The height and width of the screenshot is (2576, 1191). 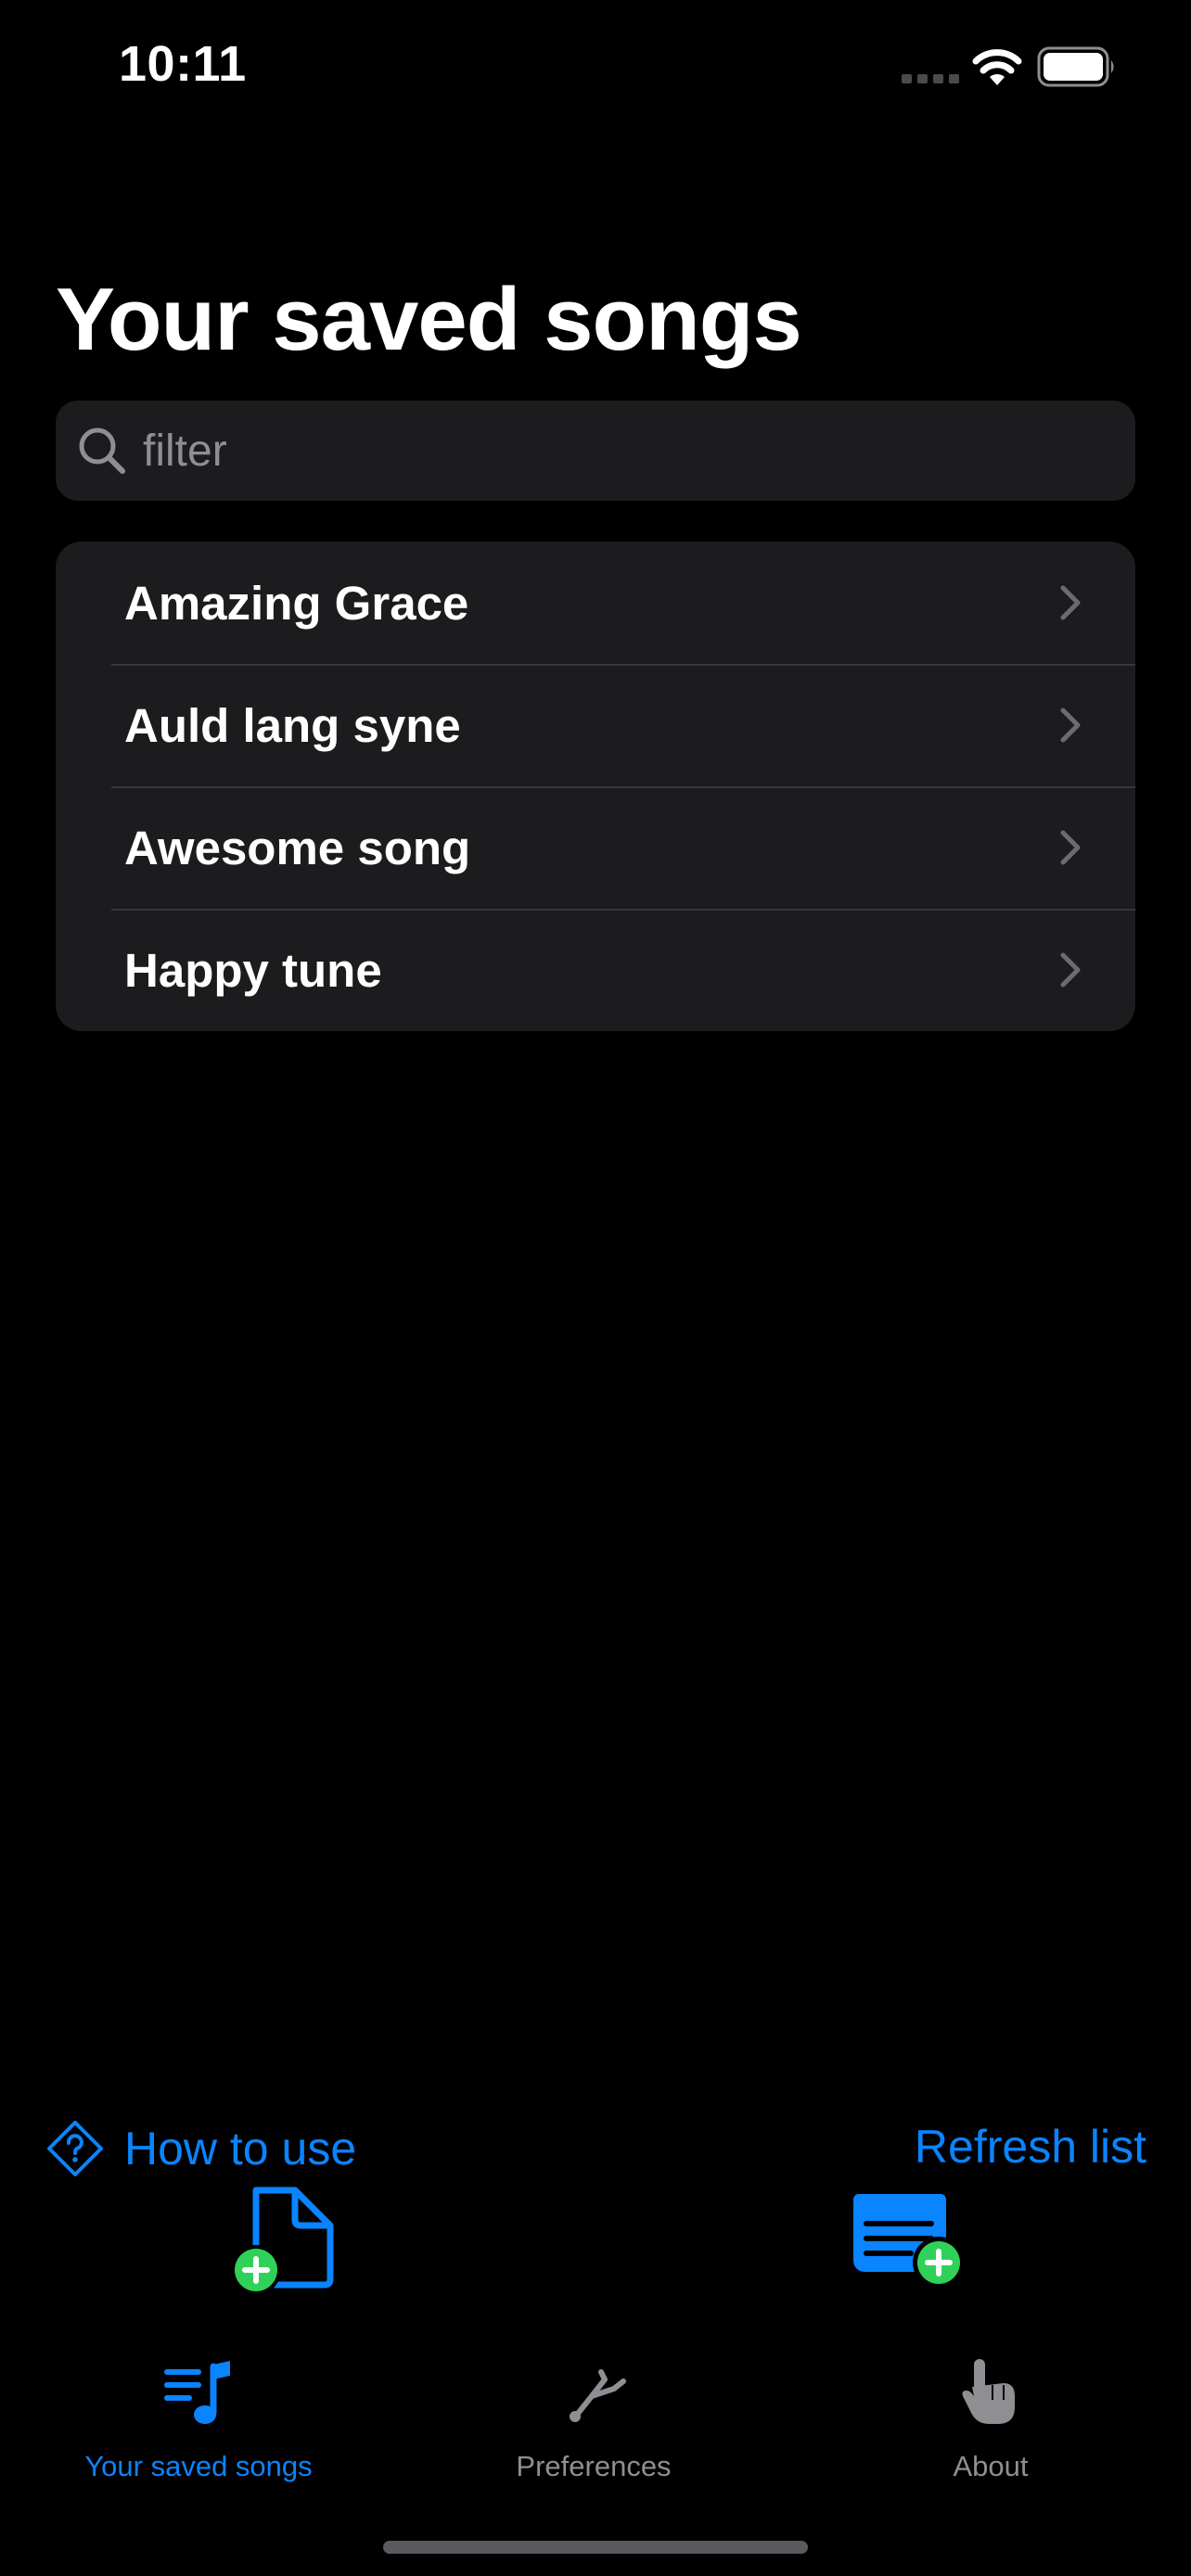 What do you see at coordinates (102, 450) in the screenshot?
I see `search-icon` at bounding box center [102, 450].